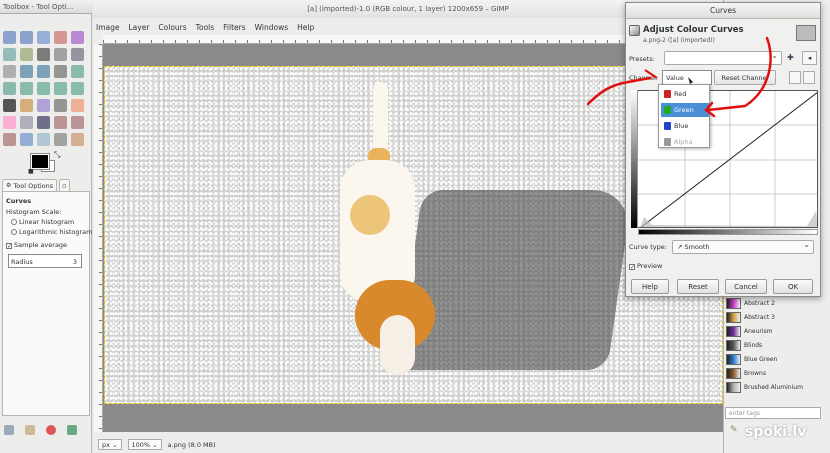  What do you see at coordinates (687, 77) in the screenshot?
I see `channel-combo: Value` at bounding box center [687, 77].